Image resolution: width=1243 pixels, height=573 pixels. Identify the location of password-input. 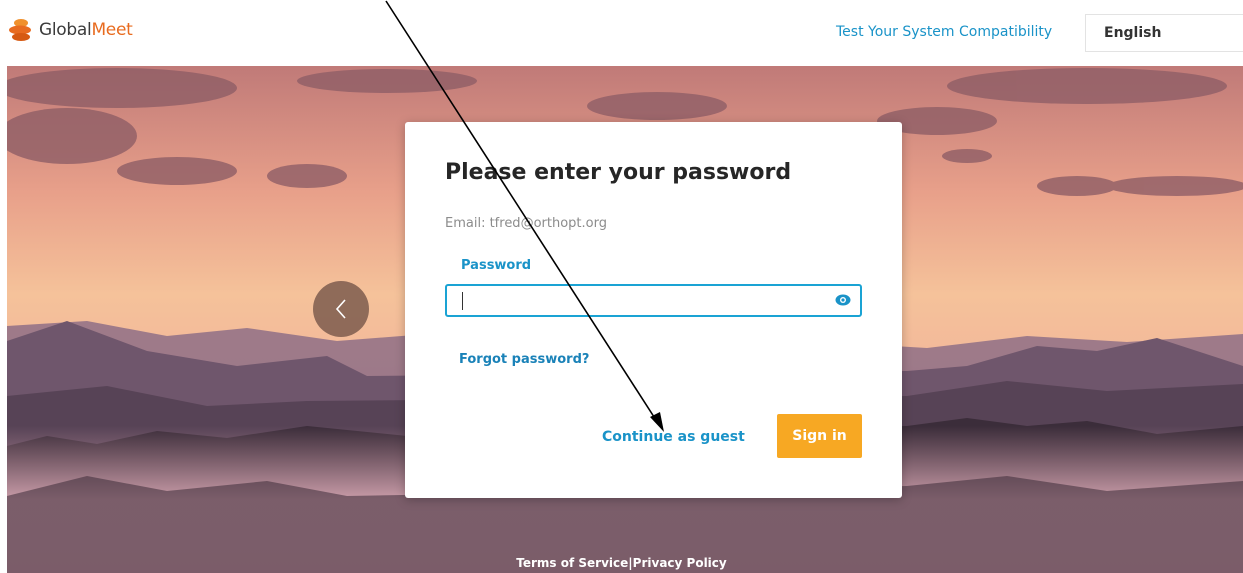
(653, 300).